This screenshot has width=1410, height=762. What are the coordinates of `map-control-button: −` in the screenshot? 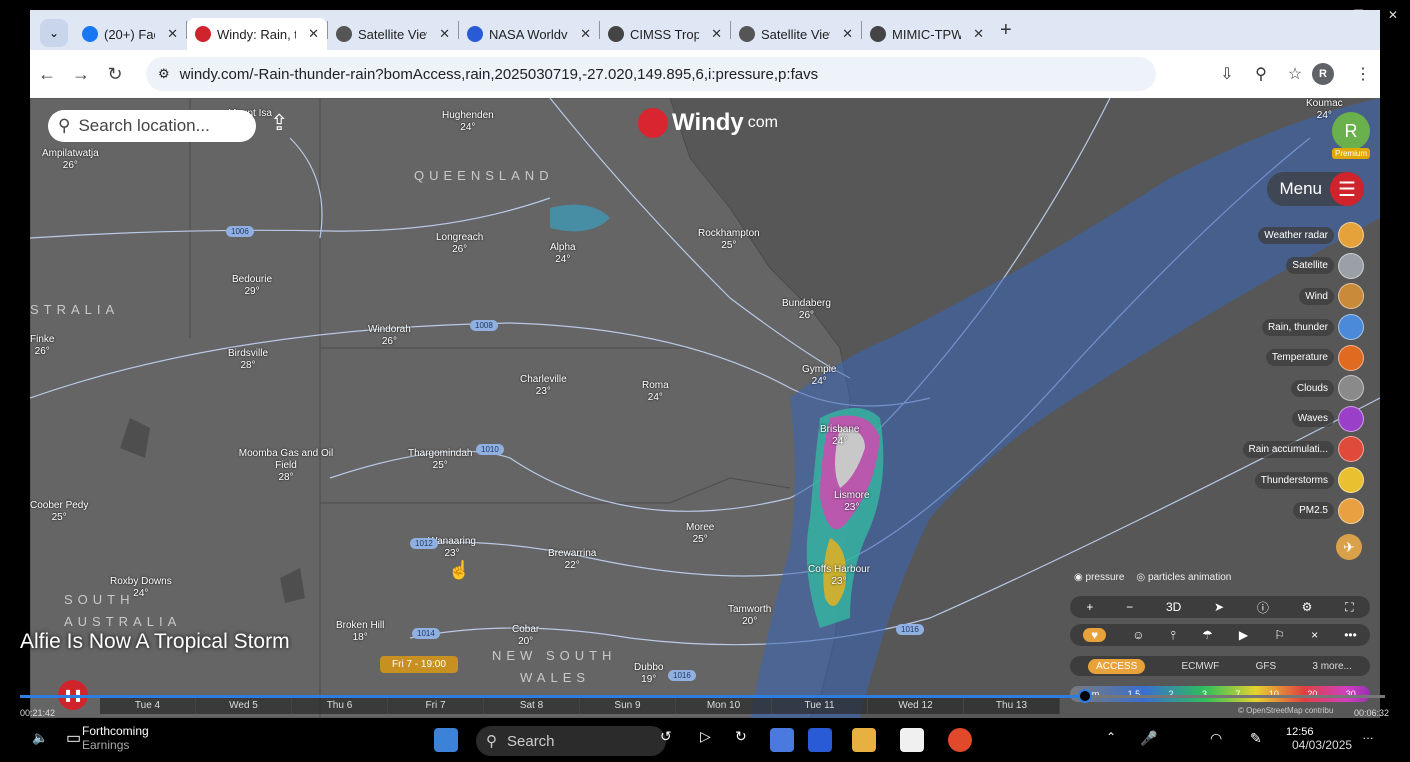 It's located at (1129, 607).